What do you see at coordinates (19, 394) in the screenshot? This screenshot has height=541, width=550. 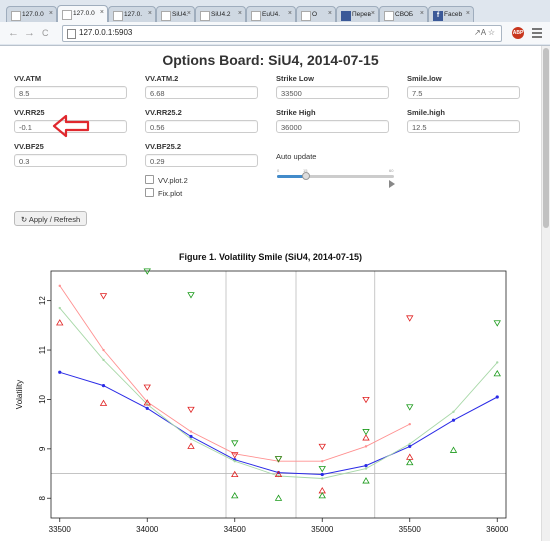 I see `y-axis-label: Volatility` at bounding box center [19, 394].